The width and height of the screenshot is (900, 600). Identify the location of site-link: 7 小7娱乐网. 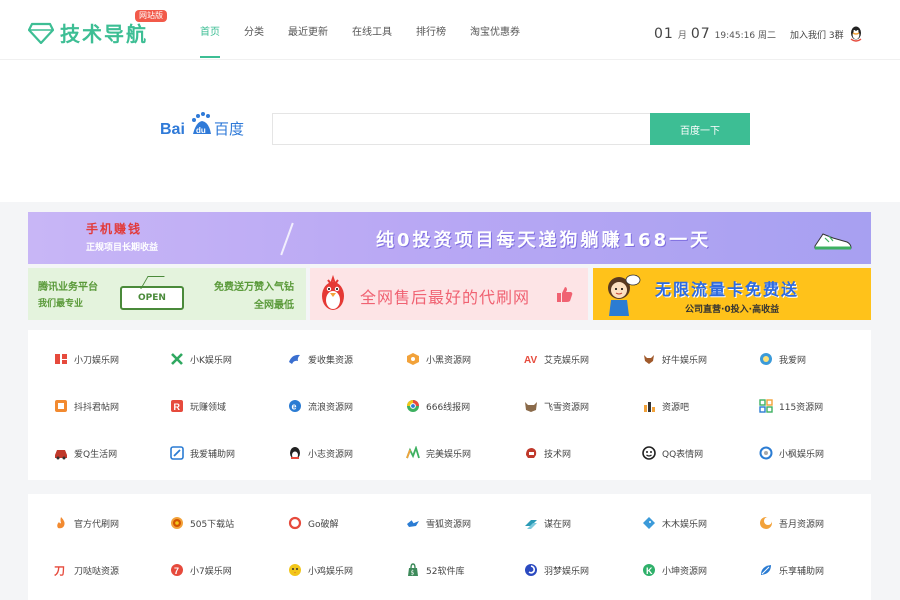
(201, 570).